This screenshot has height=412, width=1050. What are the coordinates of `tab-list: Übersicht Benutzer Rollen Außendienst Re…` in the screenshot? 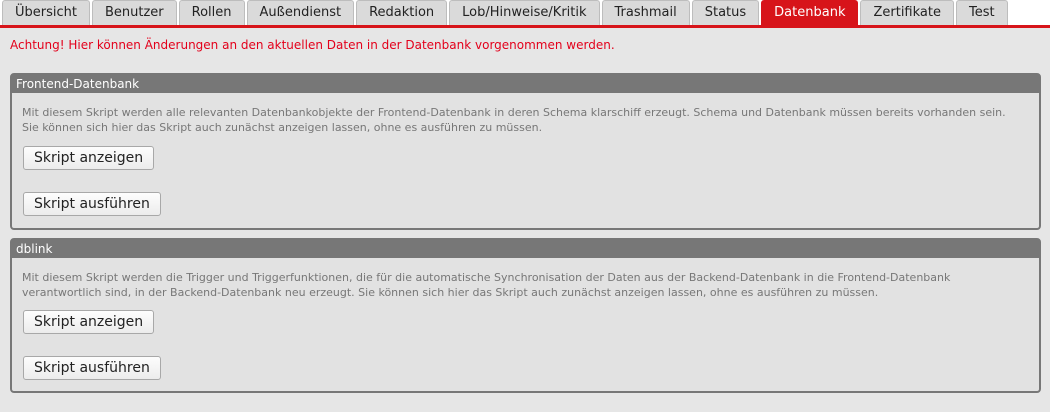 It's located at (506, 12).